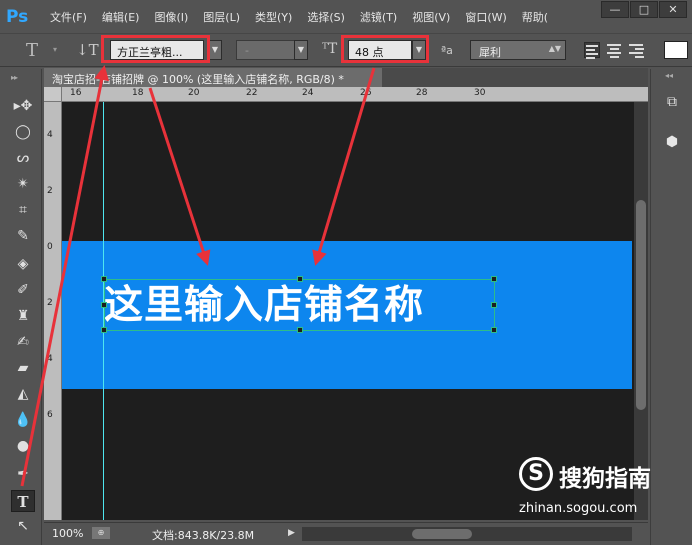 The image size is (692, 545). Describe the element at coordinates (485, 17) in the screenshot. I see `menu-window: 窗口(W)` at that location.